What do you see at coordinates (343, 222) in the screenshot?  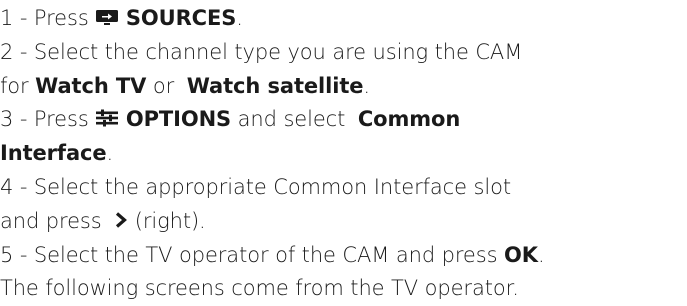 I see `step-4-continued: and press (right).` at bounding box center [343, 222].